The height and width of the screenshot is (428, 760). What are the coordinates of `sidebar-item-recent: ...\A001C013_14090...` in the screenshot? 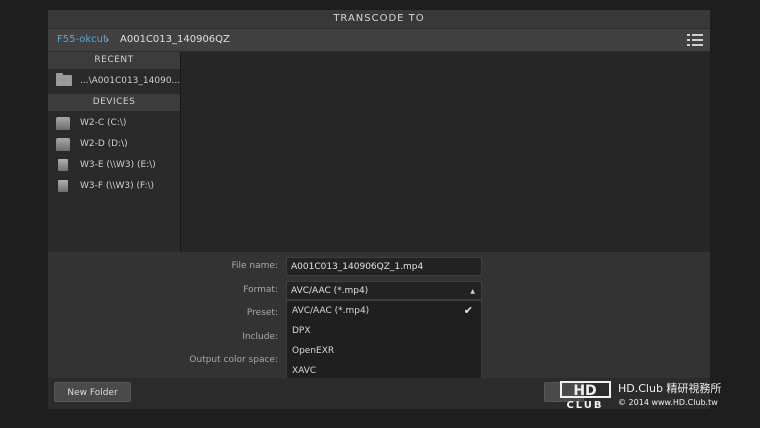 It's located at (114, 81).